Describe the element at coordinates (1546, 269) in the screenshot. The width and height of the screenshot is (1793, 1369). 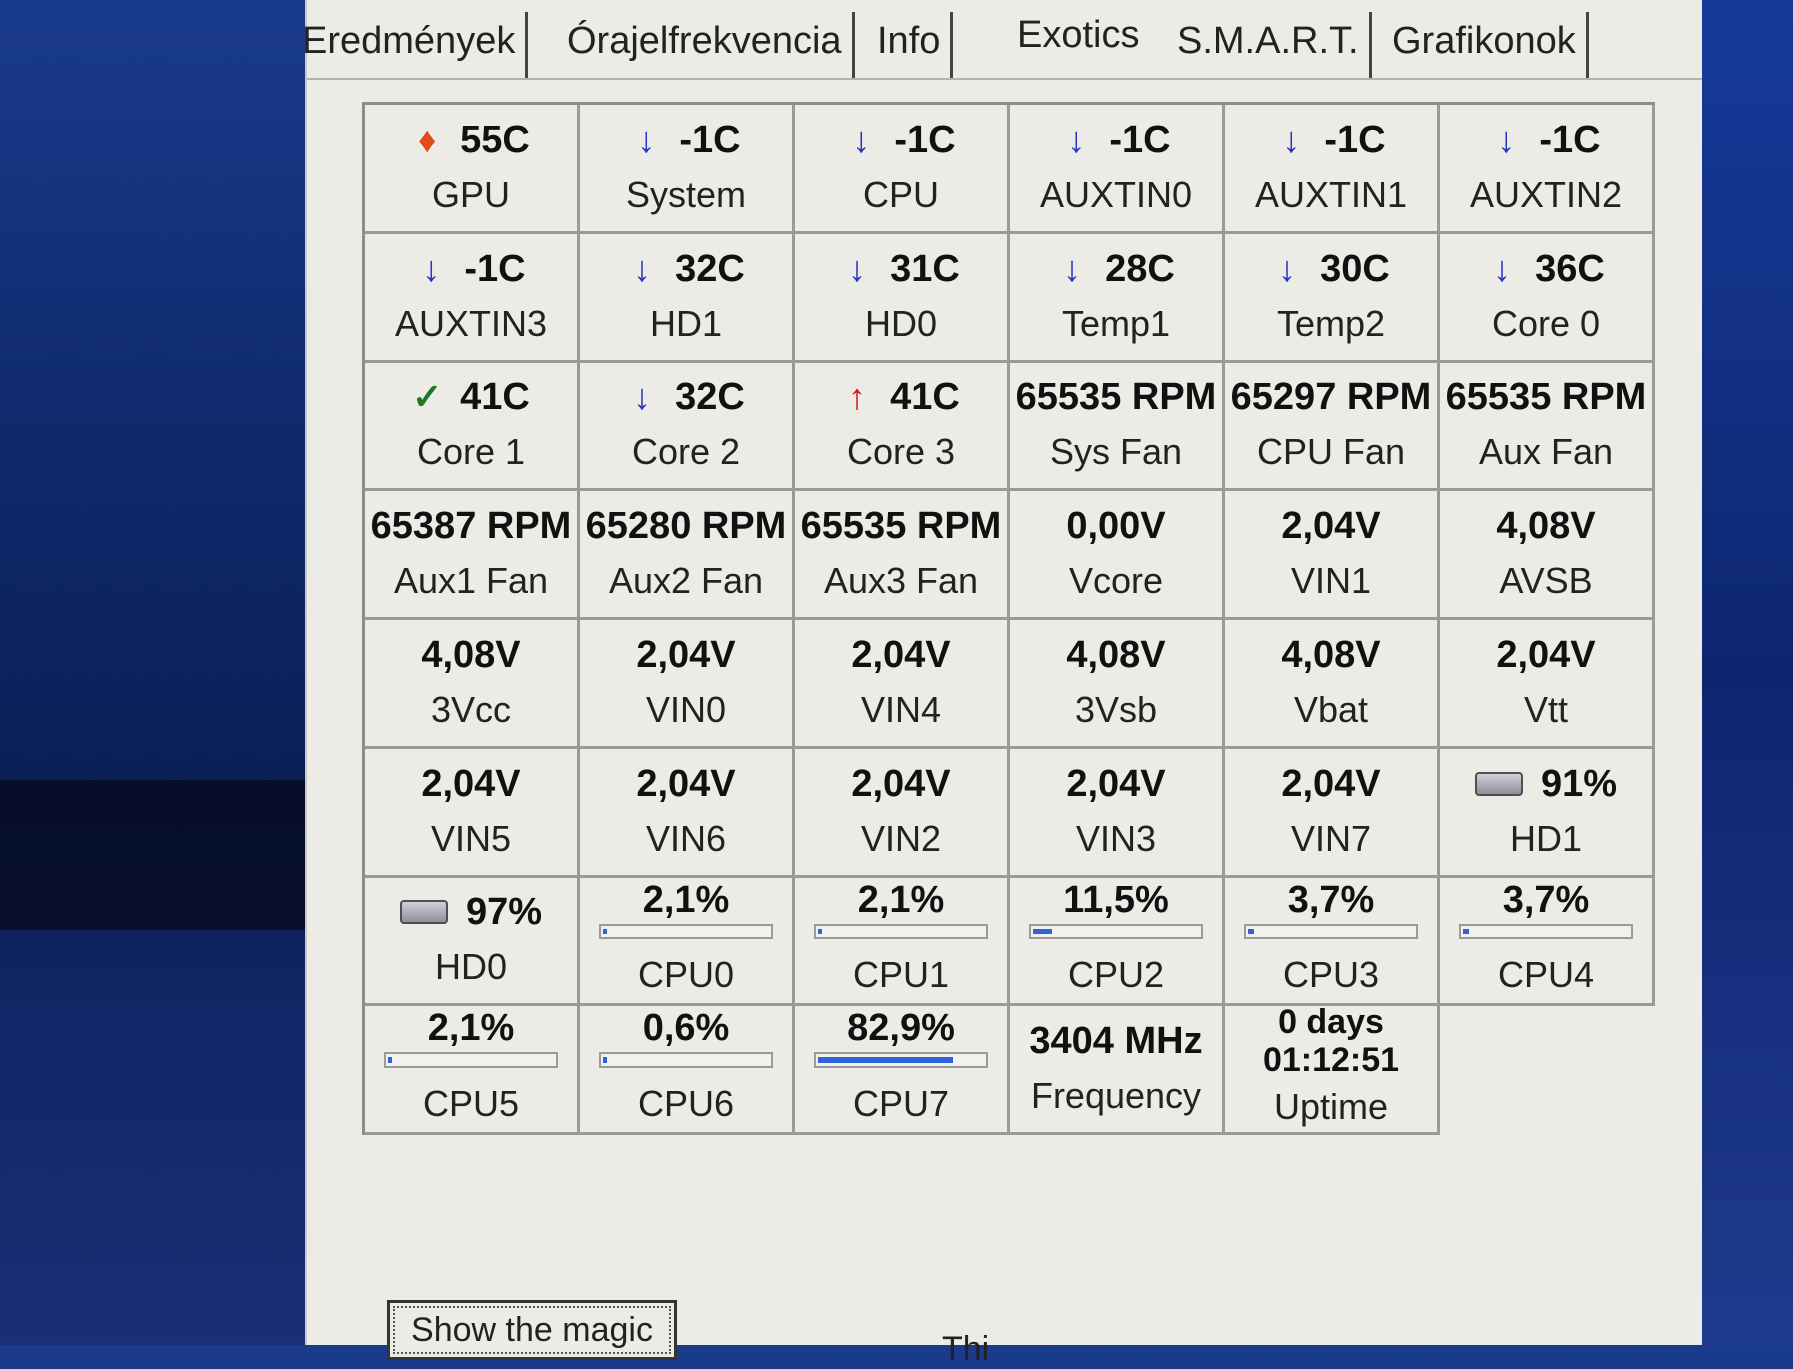
I see `sensor-value: ↓ 36C` at that location.